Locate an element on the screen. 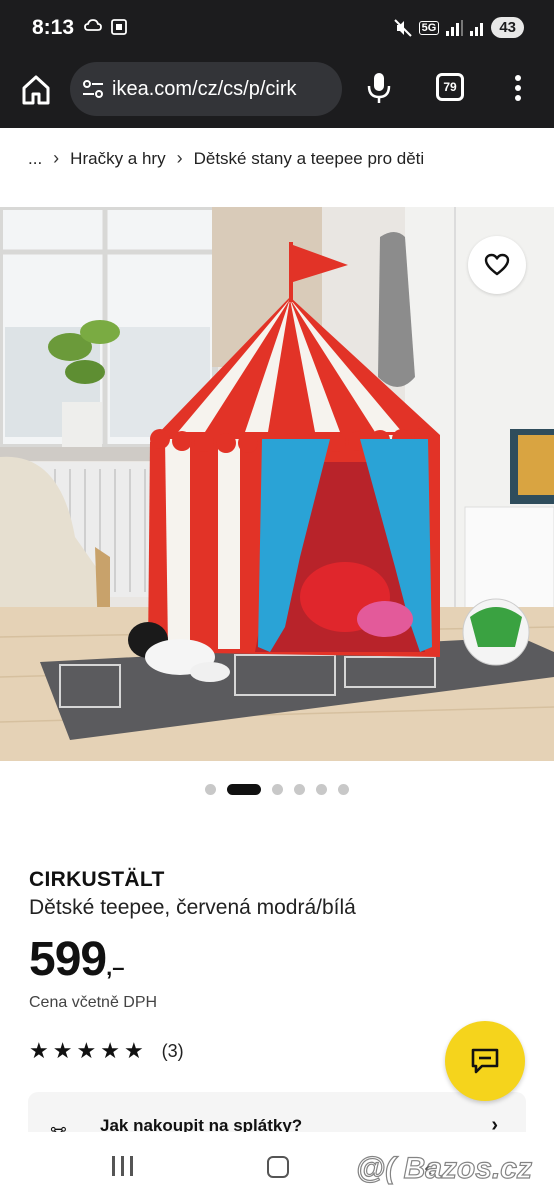 This screenshot has width=554, height=1200. price-main: 599 is located at coordinates (68, 959).